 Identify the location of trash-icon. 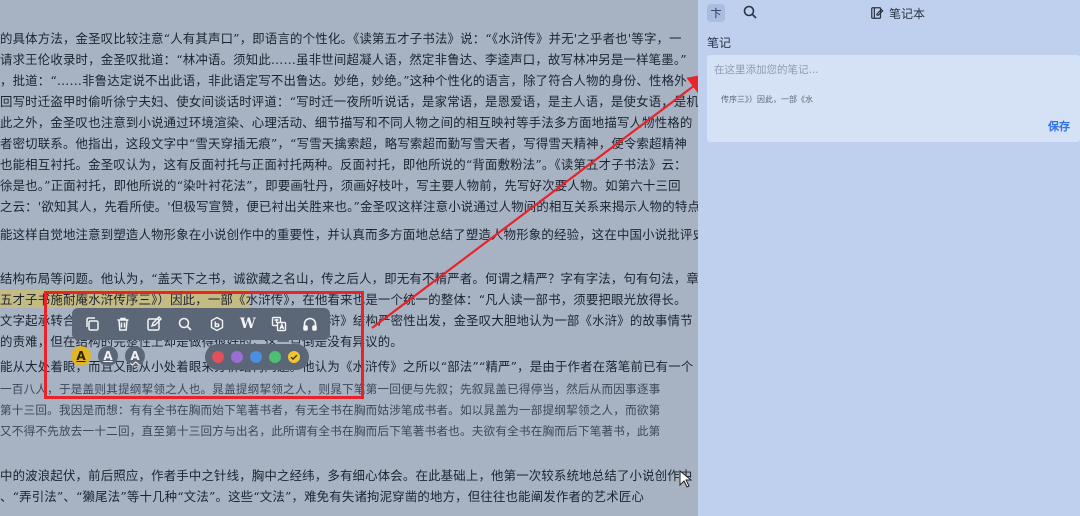
(123, 324).